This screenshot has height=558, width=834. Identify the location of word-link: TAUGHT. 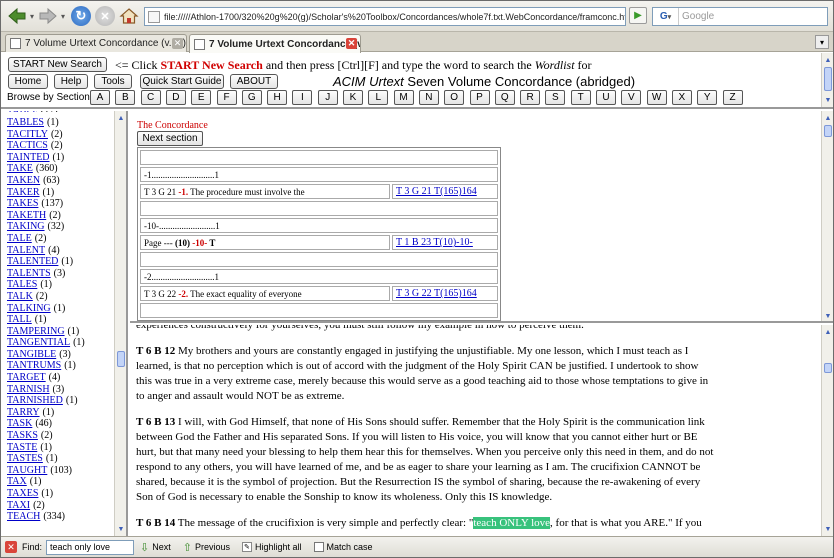
(27, 470).